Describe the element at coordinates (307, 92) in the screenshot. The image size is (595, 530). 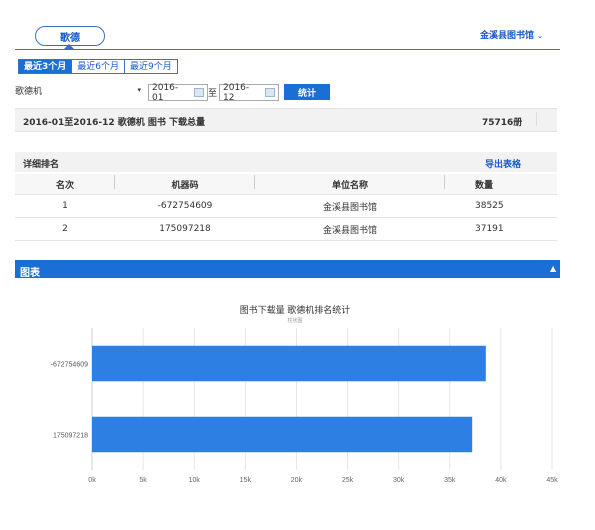
I see `statistics-button: 统计` at that location.